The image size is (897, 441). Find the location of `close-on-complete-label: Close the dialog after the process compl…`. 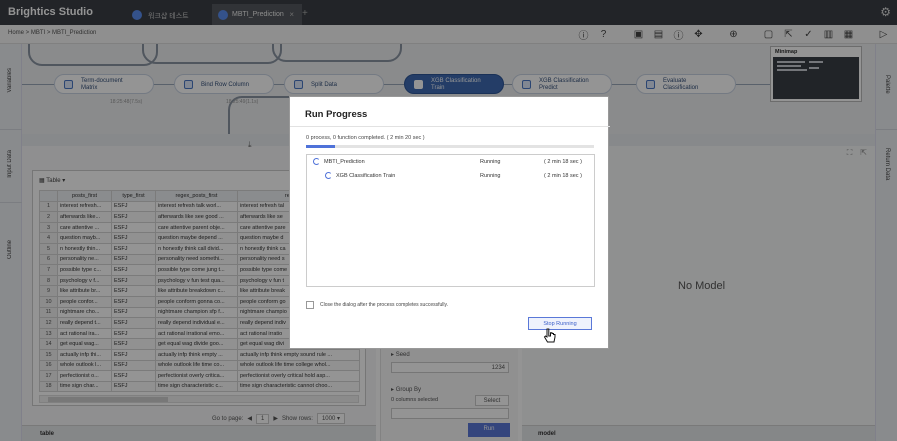

close-on-complete-label: Close the dialog after the process compl… is located at coordinates (384, 305).